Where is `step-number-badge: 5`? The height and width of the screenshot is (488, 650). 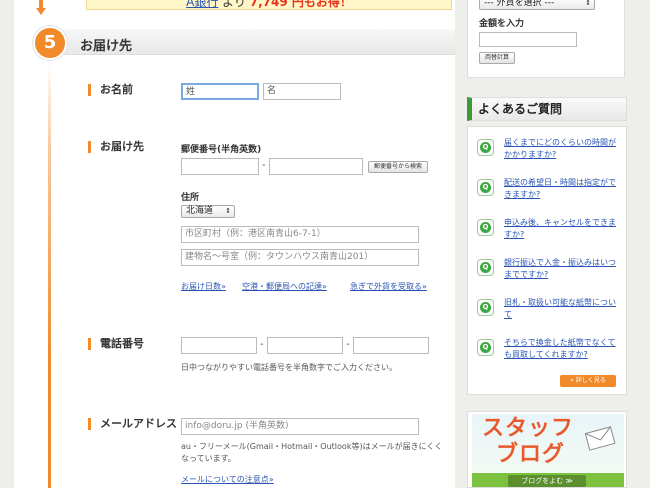 step-number-badge: 5 is located at coordinates (50, 43).